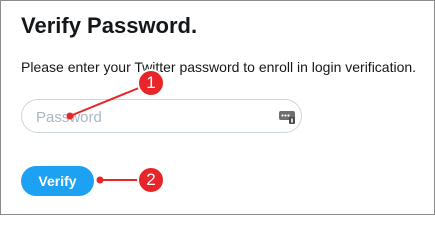 This screenshot has width=435, height=240. I want to click on annotation-marker-2-label: 2, so click(151, 179).